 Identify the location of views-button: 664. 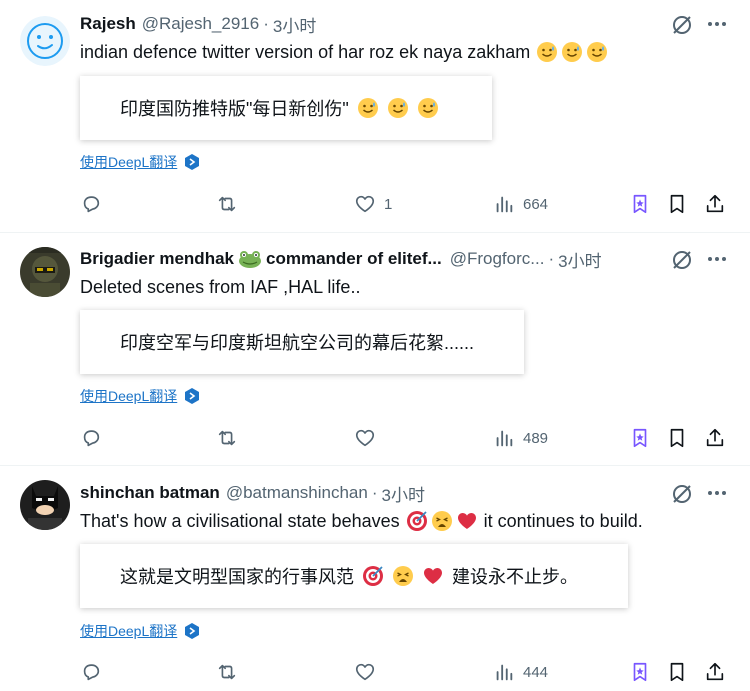
(520, 204).